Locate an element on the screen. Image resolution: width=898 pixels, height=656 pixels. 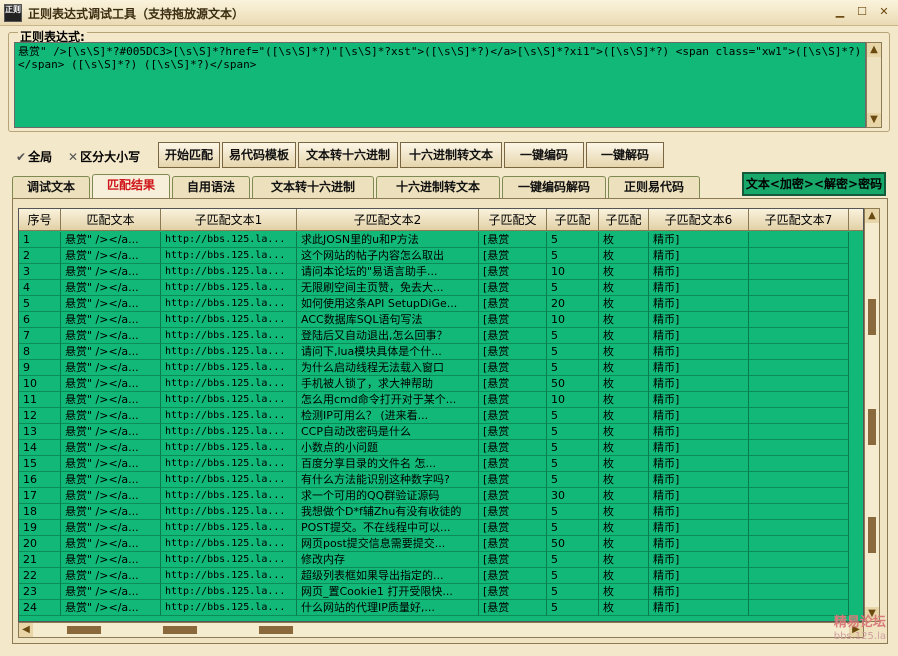
scroll-down-icon: ▼ is located at coordinates (874, 120).